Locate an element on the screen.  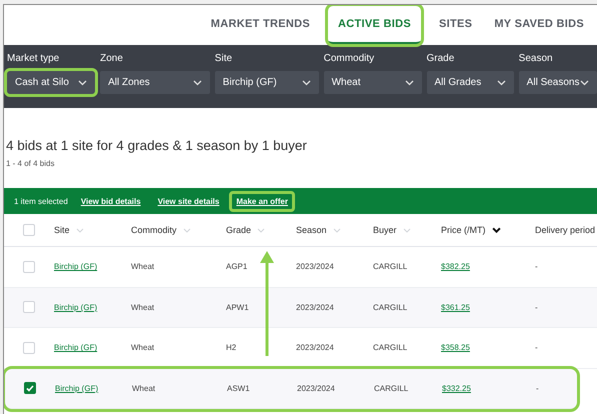
filter-dropdown: All Grades is located at coordinates (470, 82).